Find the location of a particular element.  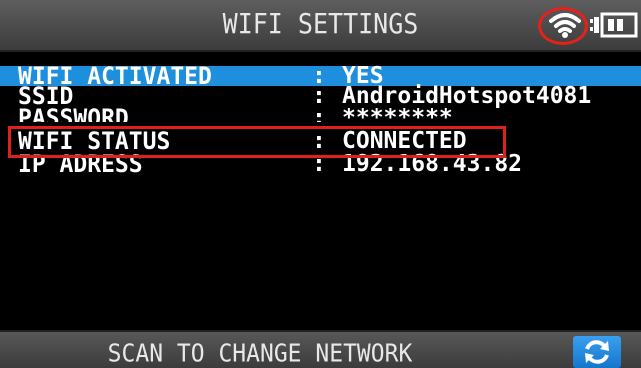

wifi-icon-highlight-circle is located at coordinates (563, 26).